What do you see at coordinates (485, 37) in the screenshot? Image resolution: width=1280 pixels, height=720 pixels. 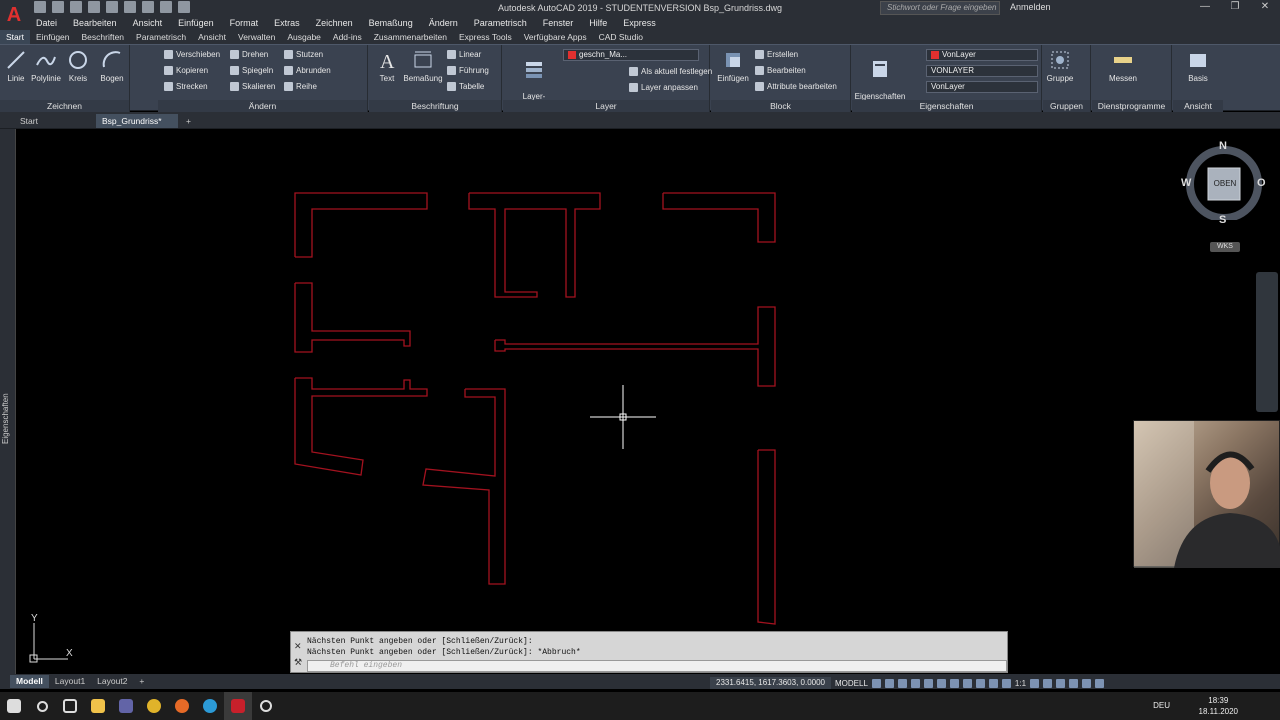 I see `tab-express-tools: Express Tools` at bounding box center [485, 37].